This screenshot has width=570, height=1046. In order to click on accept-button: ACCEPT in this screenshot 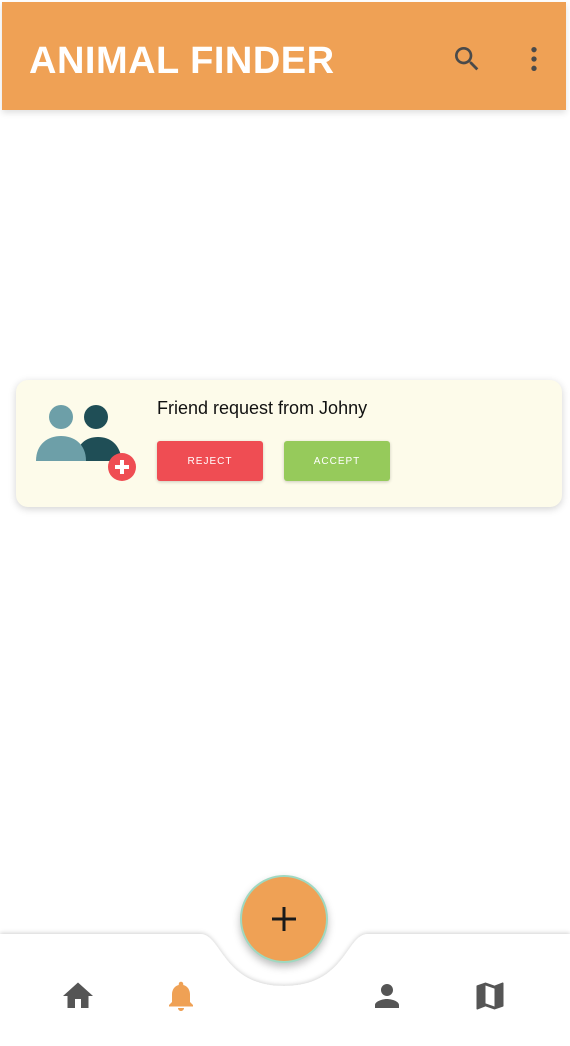, I will do `click(337, 461)`.